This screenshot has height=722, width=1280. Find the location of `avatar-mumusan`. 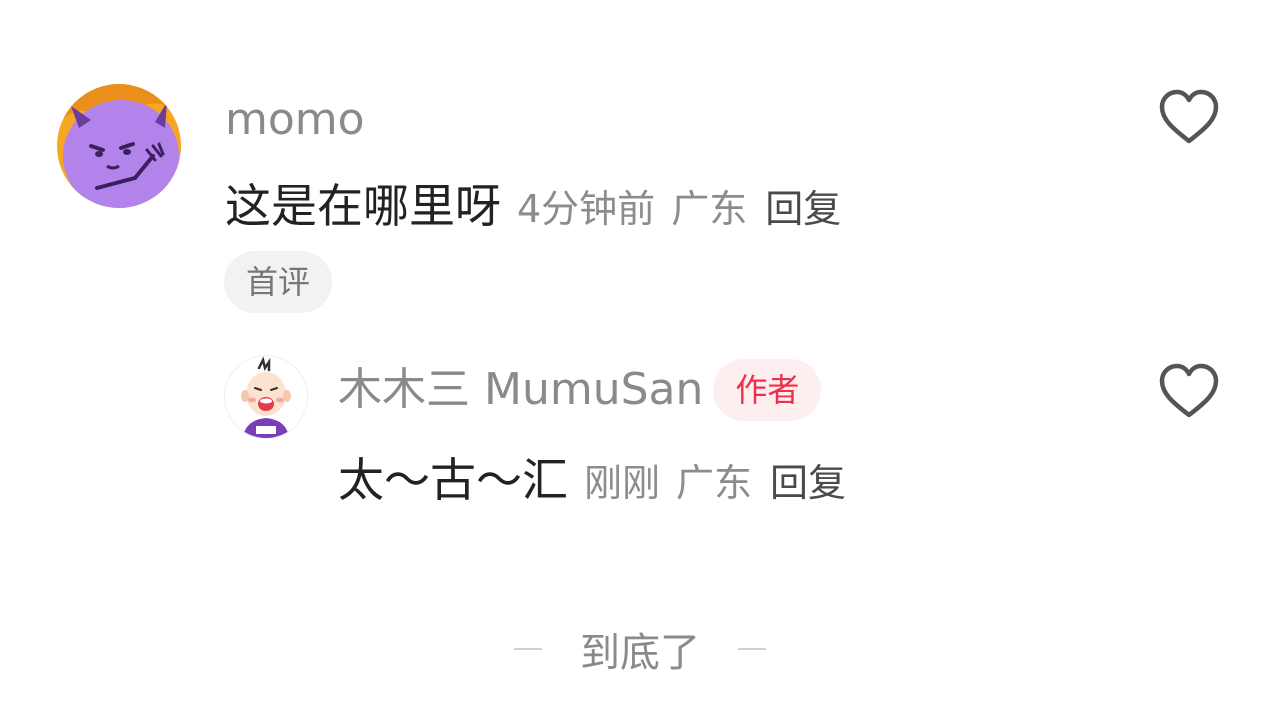

avatar-mumusan is located at coordinates (266, 397).